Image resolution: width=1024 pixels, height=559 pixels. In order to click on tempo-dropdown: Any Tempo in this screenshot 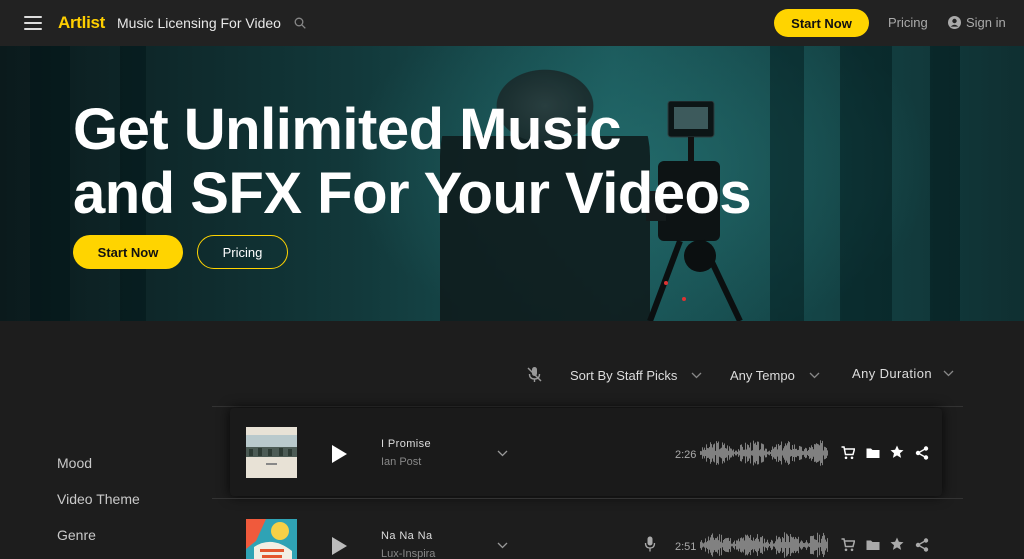, I will do `click(775, 375)`.